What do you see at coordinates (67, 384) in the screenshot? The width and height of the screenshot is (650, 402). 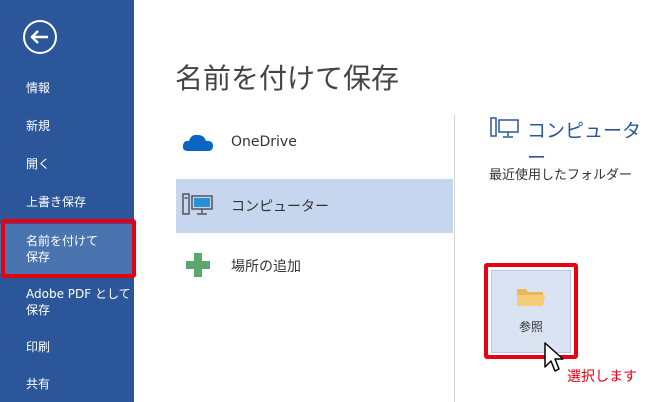 I see `sidebar-item-share: 共有` at bounding box center [67, 384].